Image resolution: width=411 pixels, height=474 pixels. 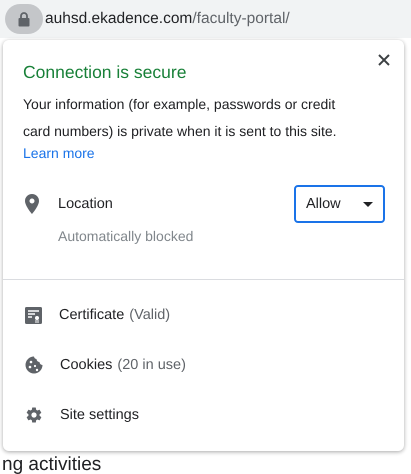 What do you see at coordinates (126, 236) in the screenshot?
I see `permission-status: Automatically blocked` at bounding box center [126, 236].